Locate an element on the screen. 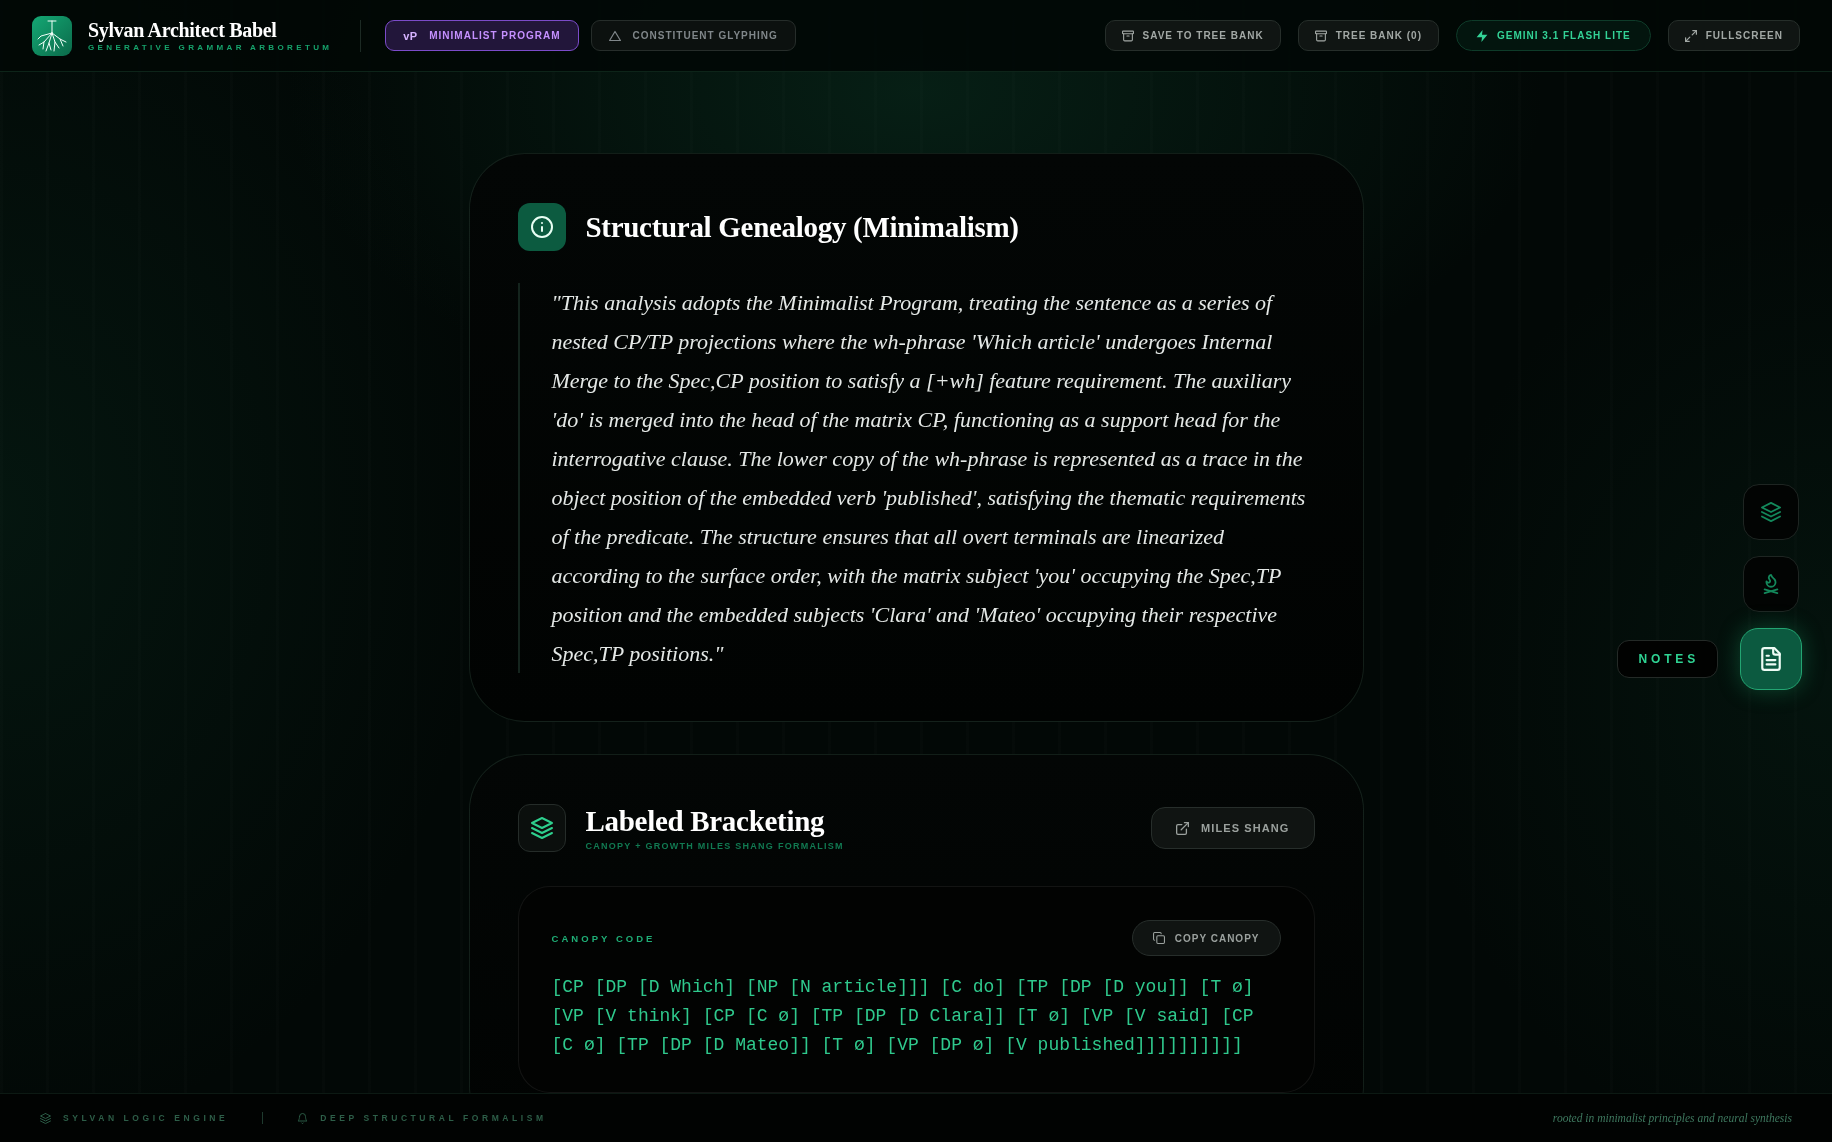 This screenshot has height=1142, width=1832. card-title: Structural Genealogy (Minimalism) is located at coordinates (802, 227).